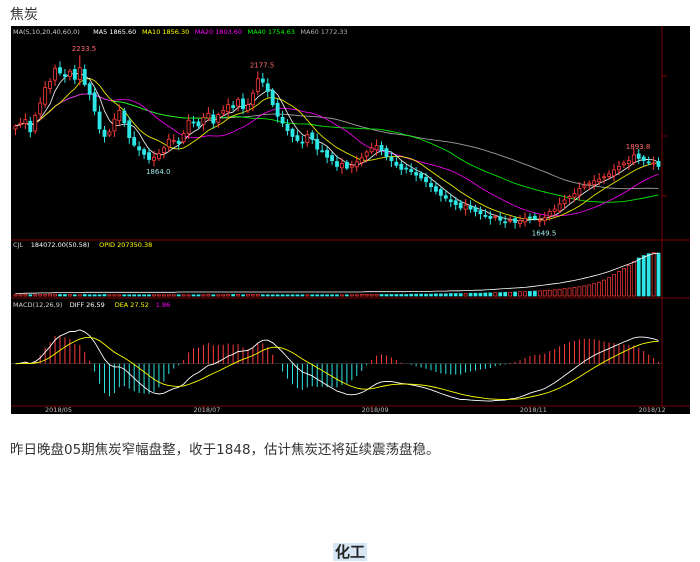 This screenshot has width=700, height=562. What do you see at coordinates (58, 410) in the screenshot?
I see `x-axis-tick-label: 2018/05` at bounding box center [58, 410].